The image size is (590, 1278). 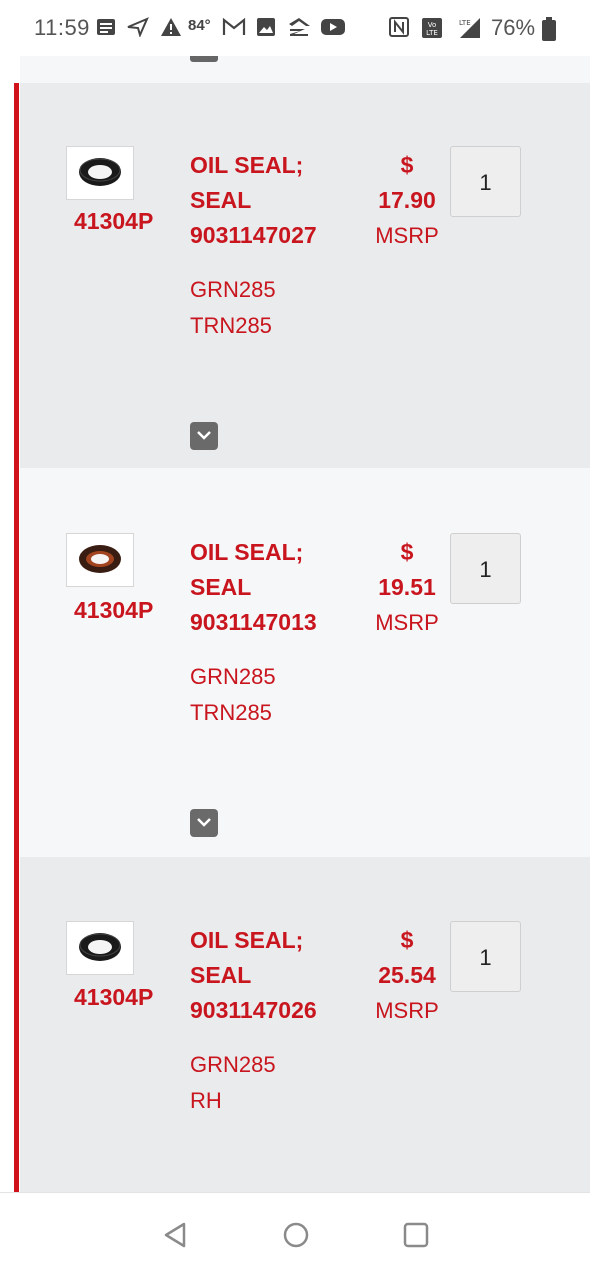 What do you see at coordinates (171, 28) in the screenshot?
I see `warning-icon` at bounding box center [171, 28].